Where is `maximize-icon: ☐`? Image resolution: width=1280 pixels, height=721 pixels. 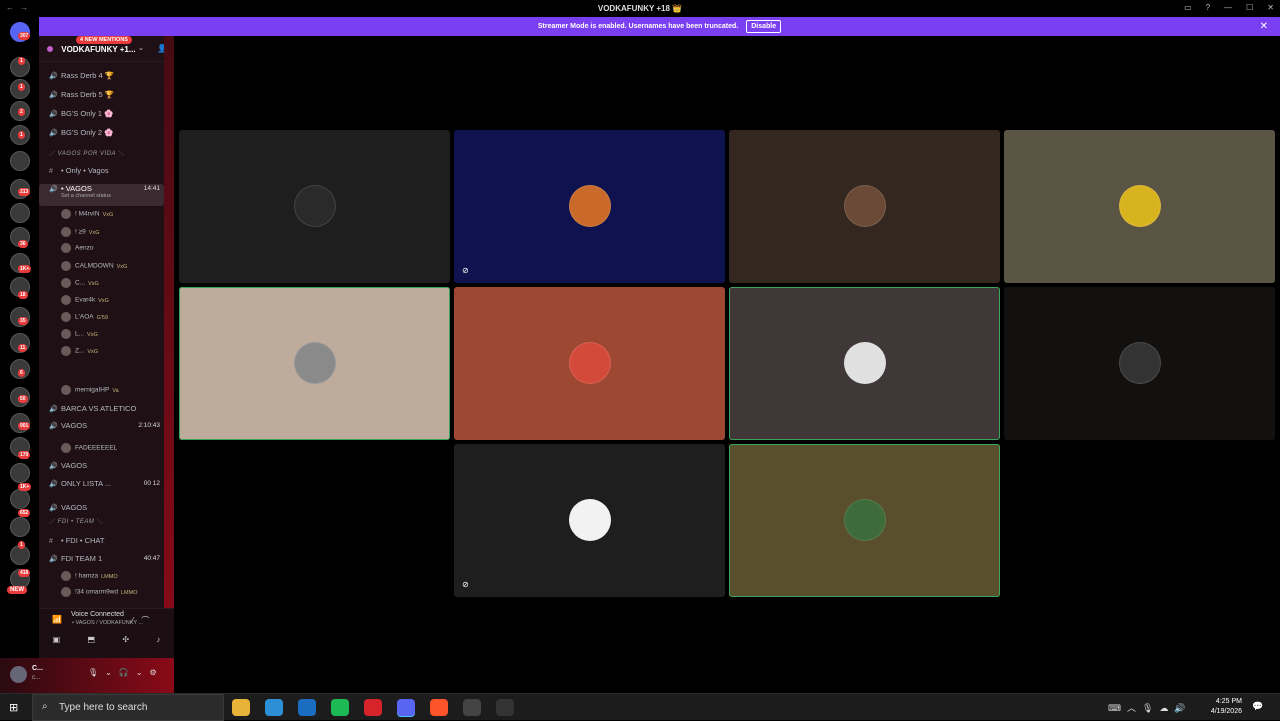
maximize-icon: ☐ is located at coordinates (1249, 7).